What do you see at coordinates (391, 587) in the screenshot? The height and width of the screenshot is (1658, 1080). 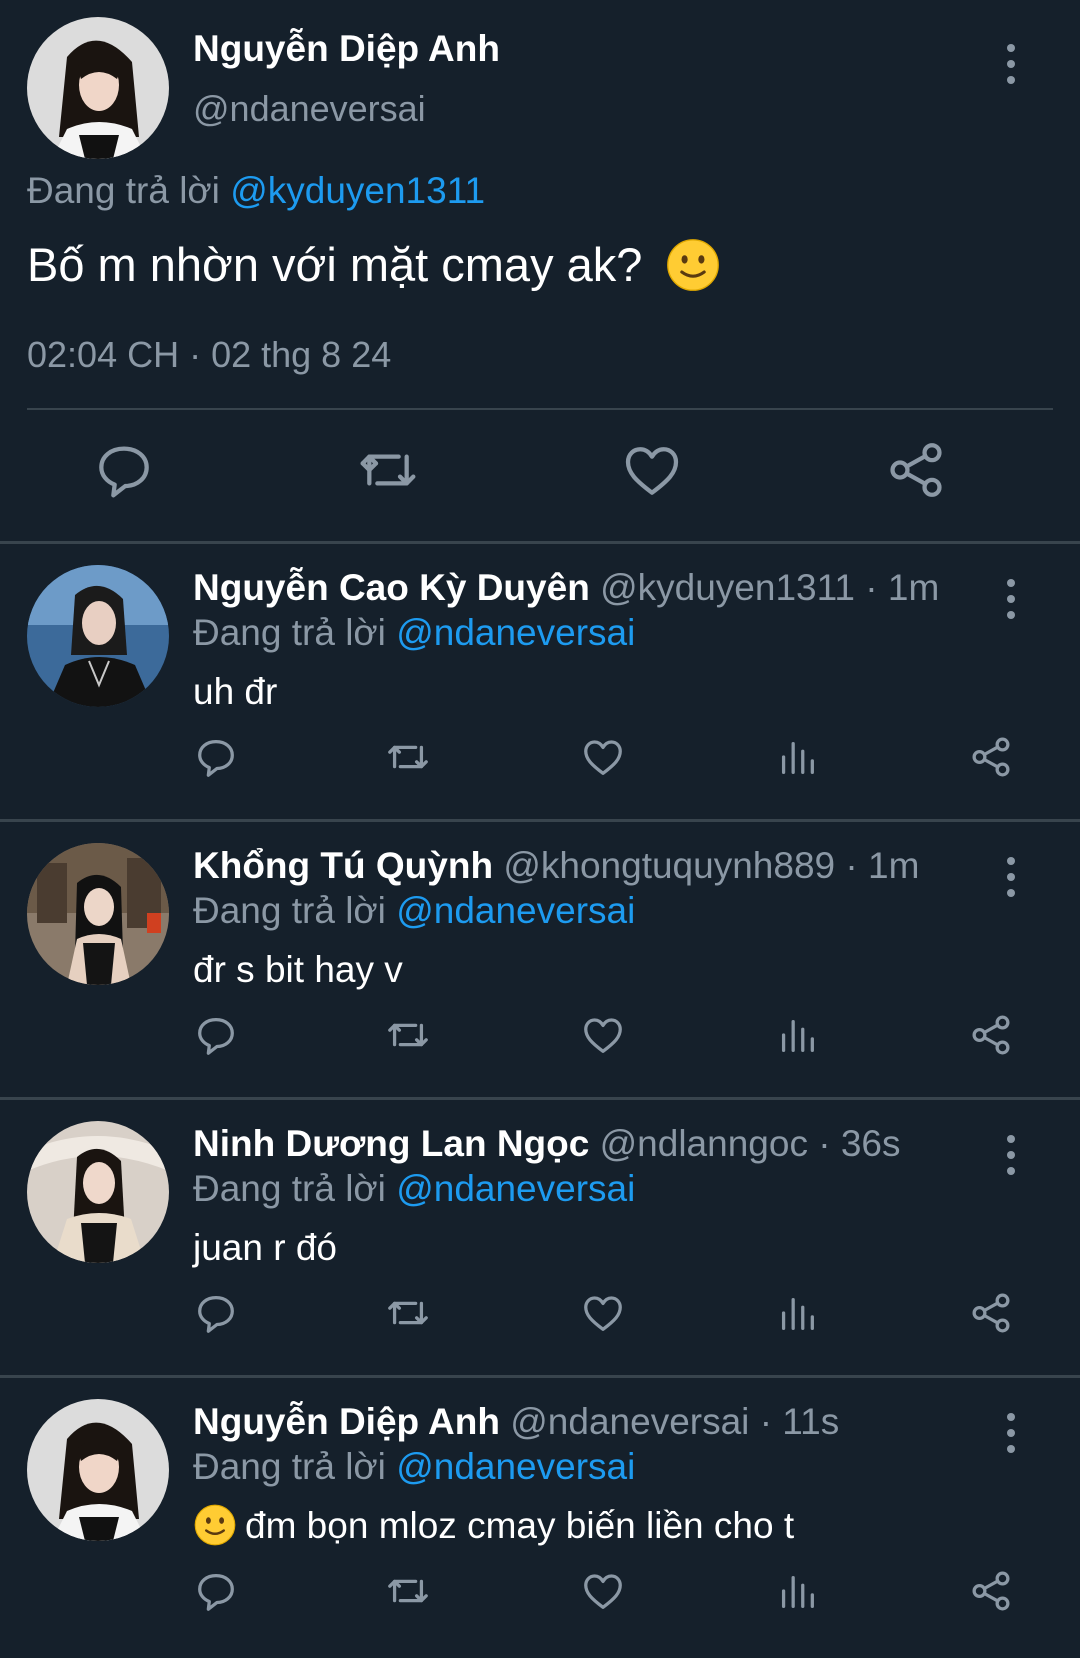 I see `author-name: Nguyễn Cao Kỳ Duyên` at bounding box center [391, 587].